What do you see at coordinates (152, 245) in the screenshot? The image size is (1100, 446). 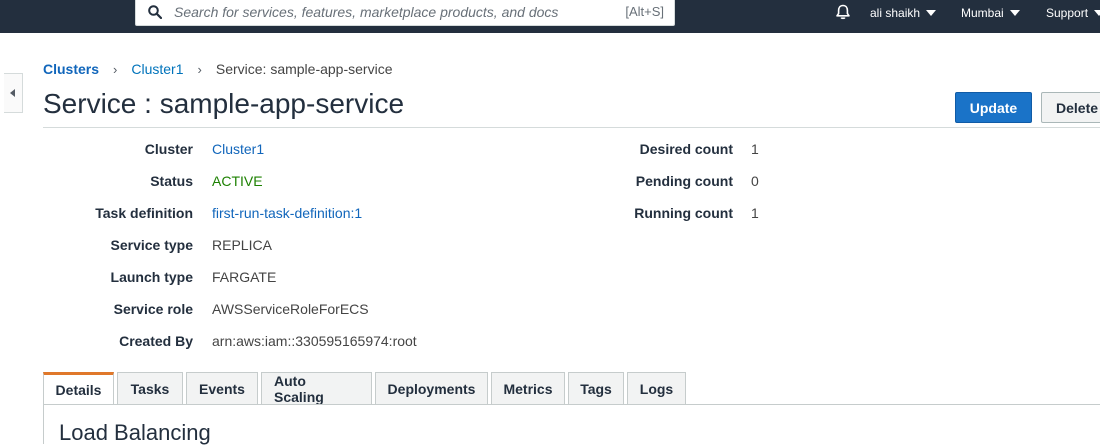 I see `service-type-label: Service type` at bounding box center [152, 245].